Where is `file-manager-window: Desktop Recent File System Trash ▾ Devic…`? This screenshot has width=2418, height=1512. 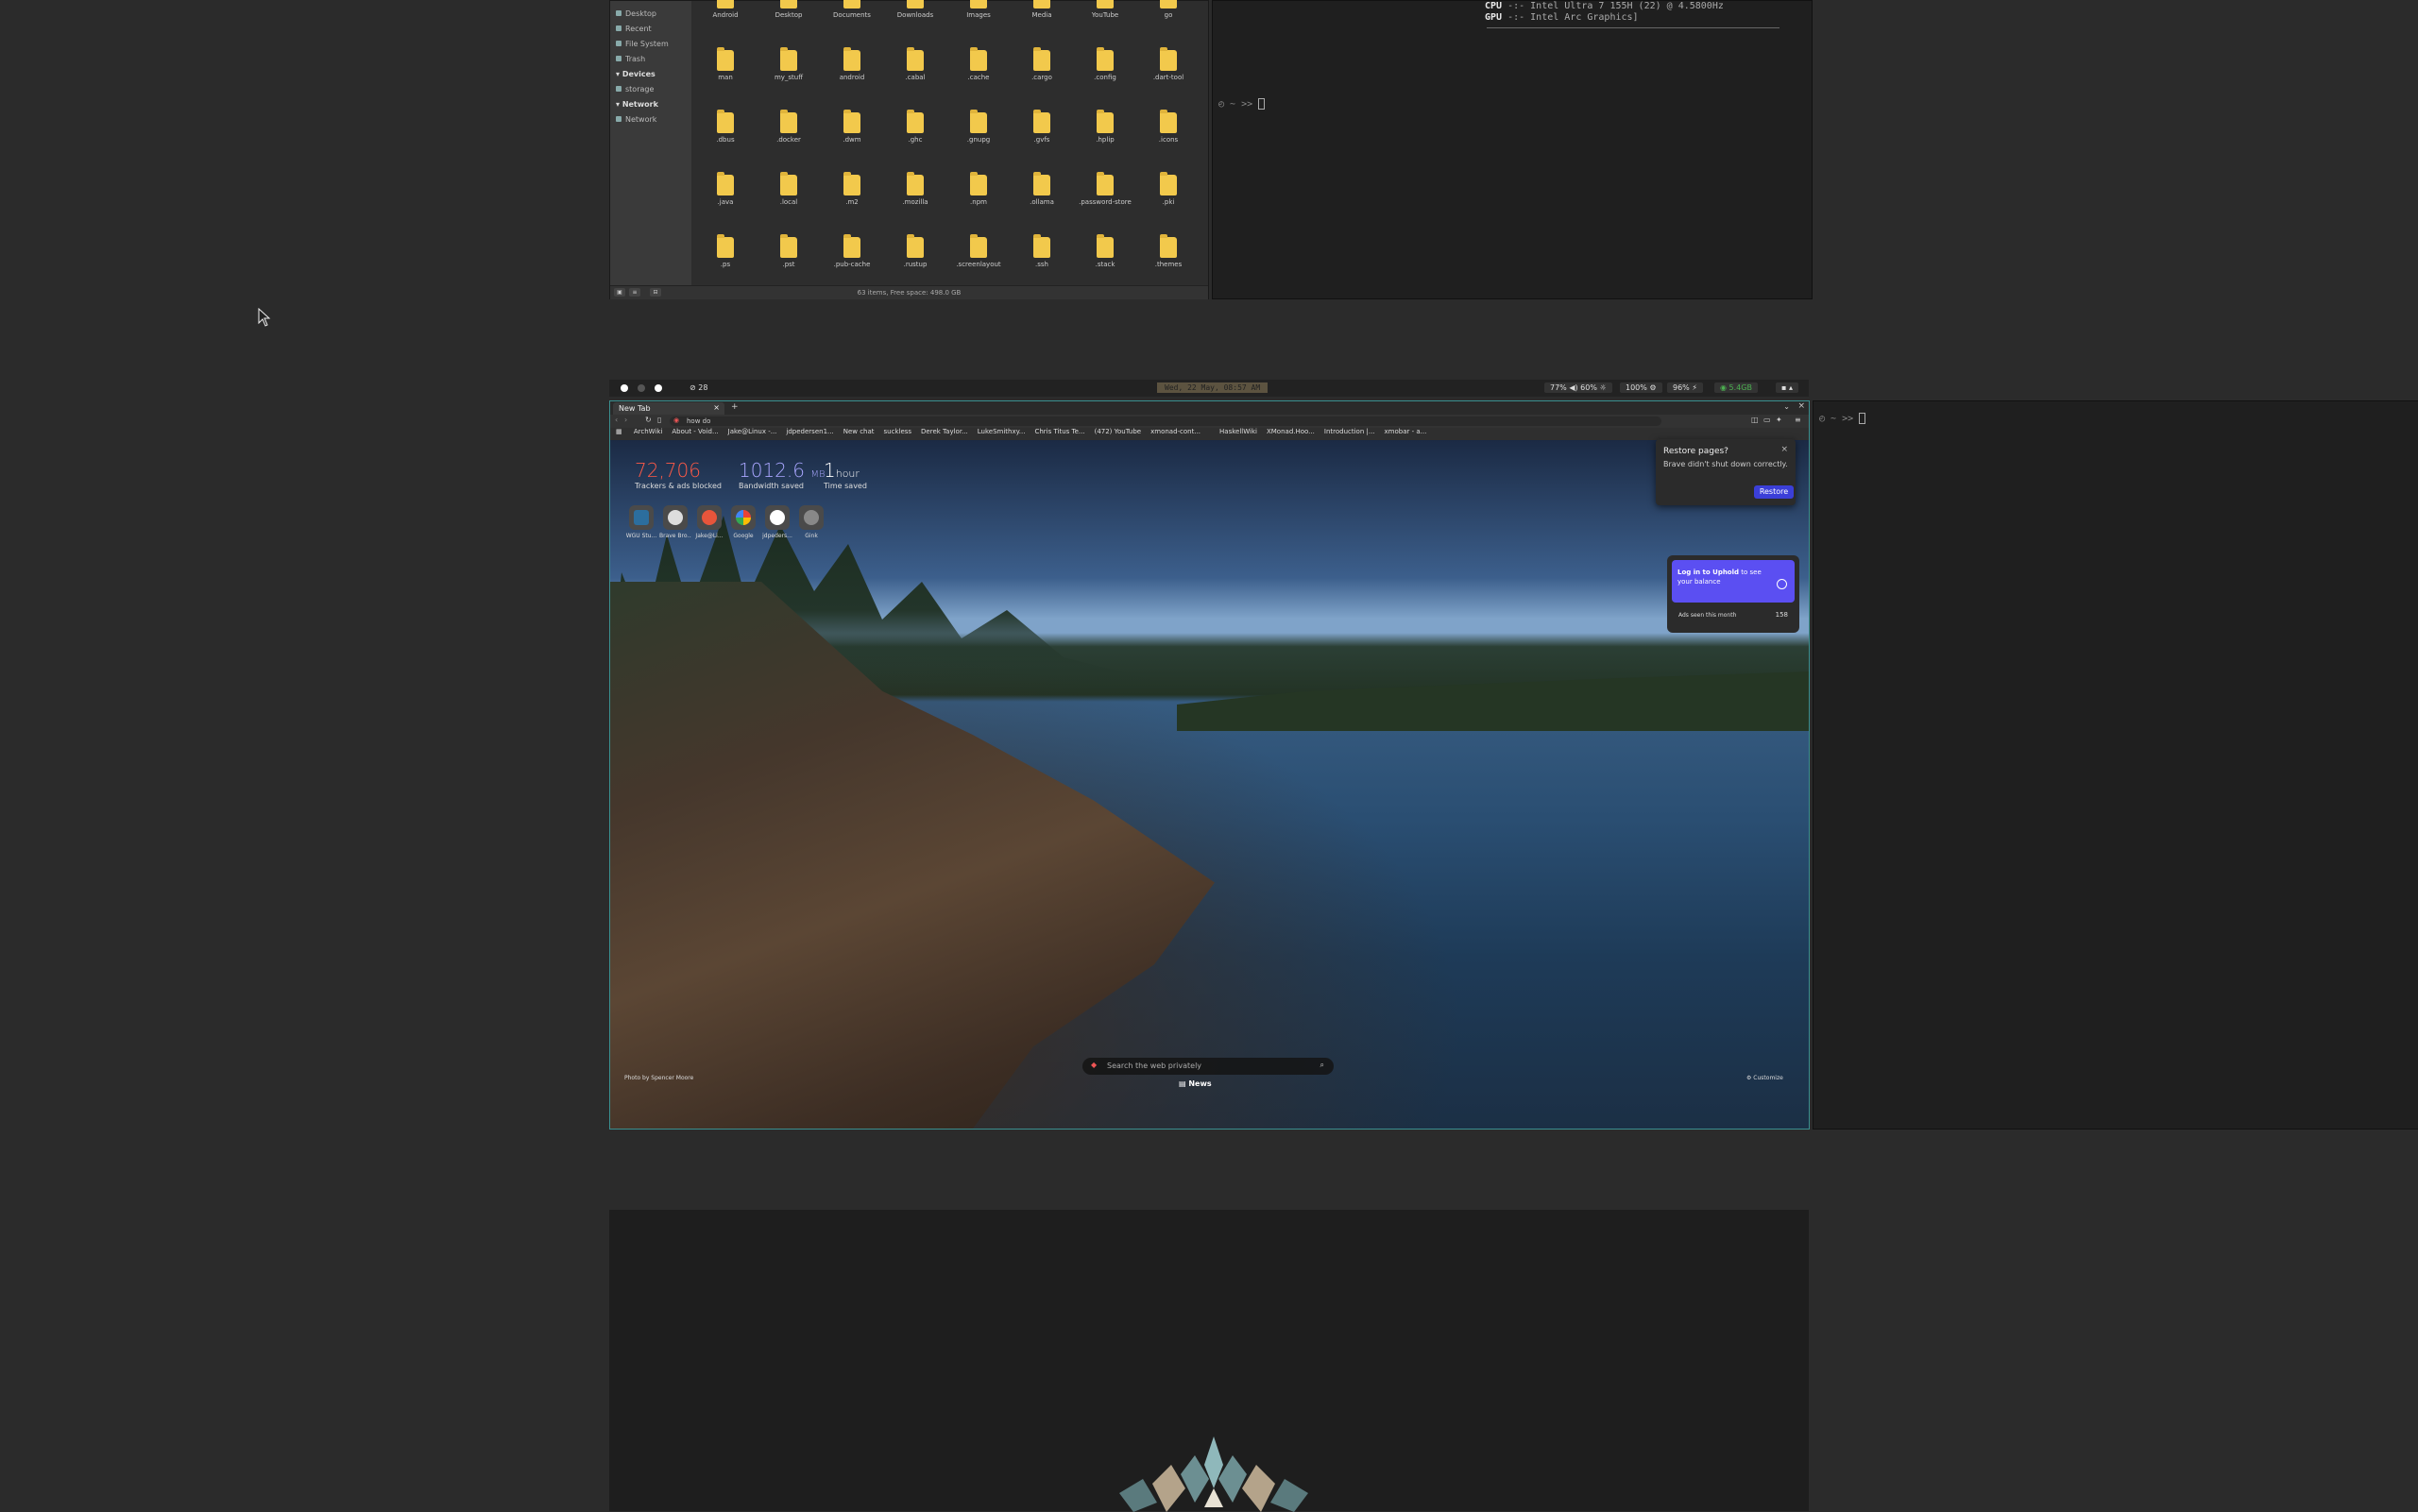
file-manager-window: Desktop Recent File System Trash ▾ Devic… is located at coordinates (909, 149).